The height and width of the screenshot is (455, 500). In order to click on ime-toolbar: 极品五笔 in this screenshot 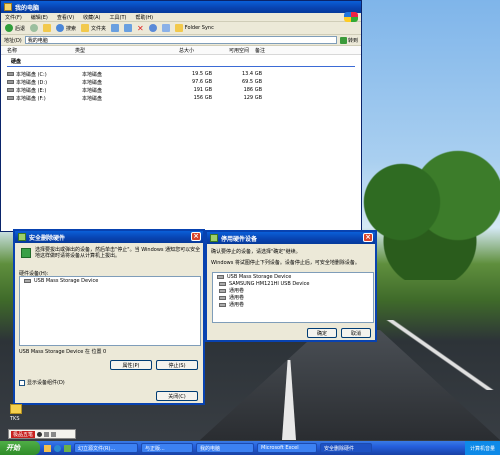, I will do `click(42, 434)`.